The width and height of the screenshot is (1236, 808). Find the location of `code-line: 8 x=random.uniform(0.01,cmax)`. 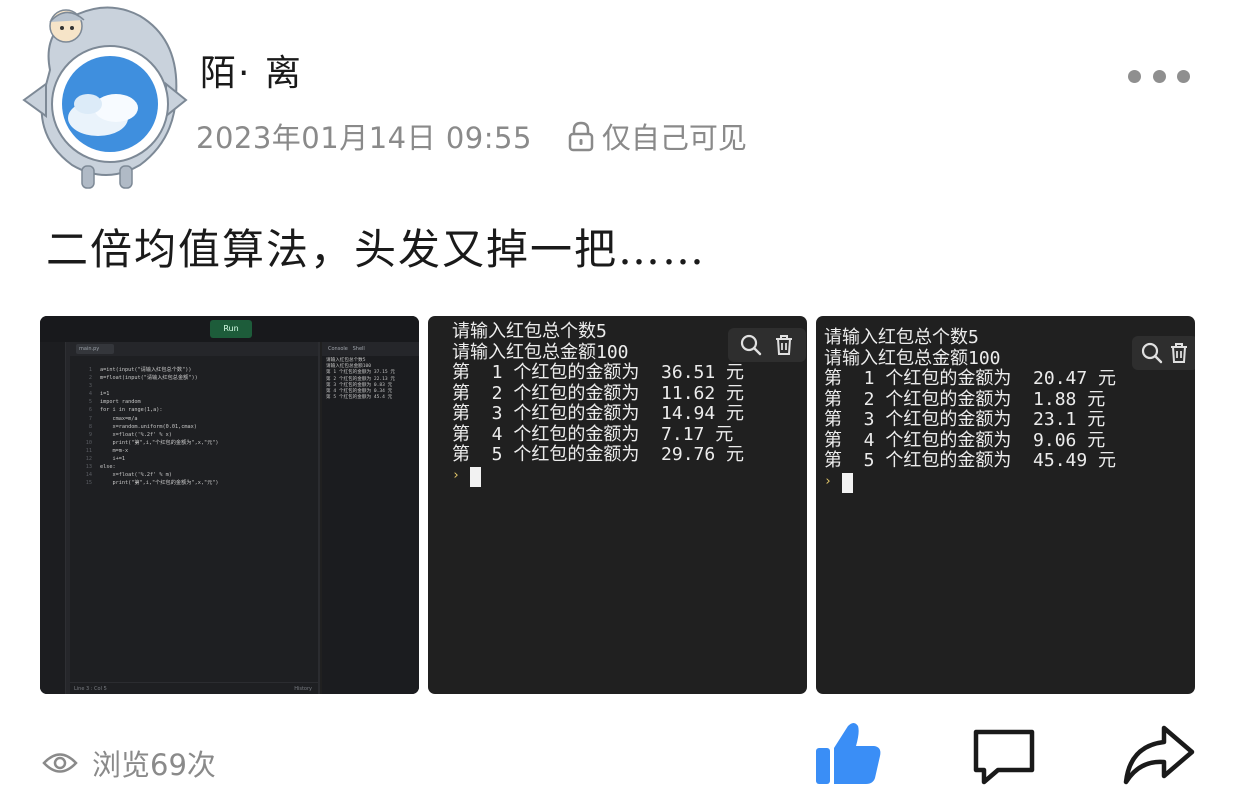

code-line: 8 x=random.uniform(0.01,cmax) is located at coordinates (142, 426).